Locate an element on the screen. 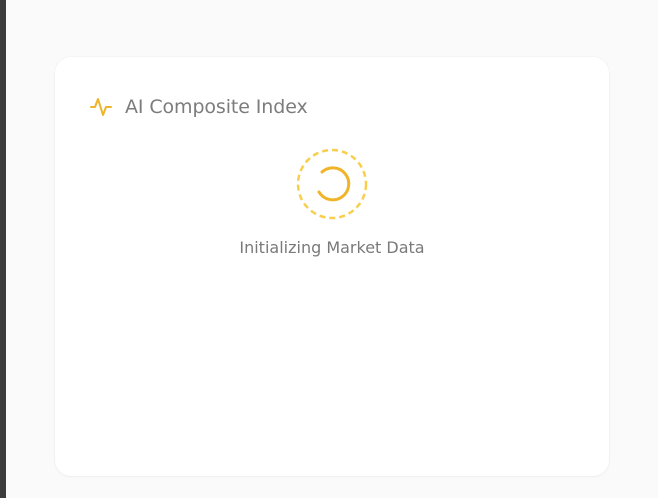  spinner-outer-ring is located at coordinates (332, 184).